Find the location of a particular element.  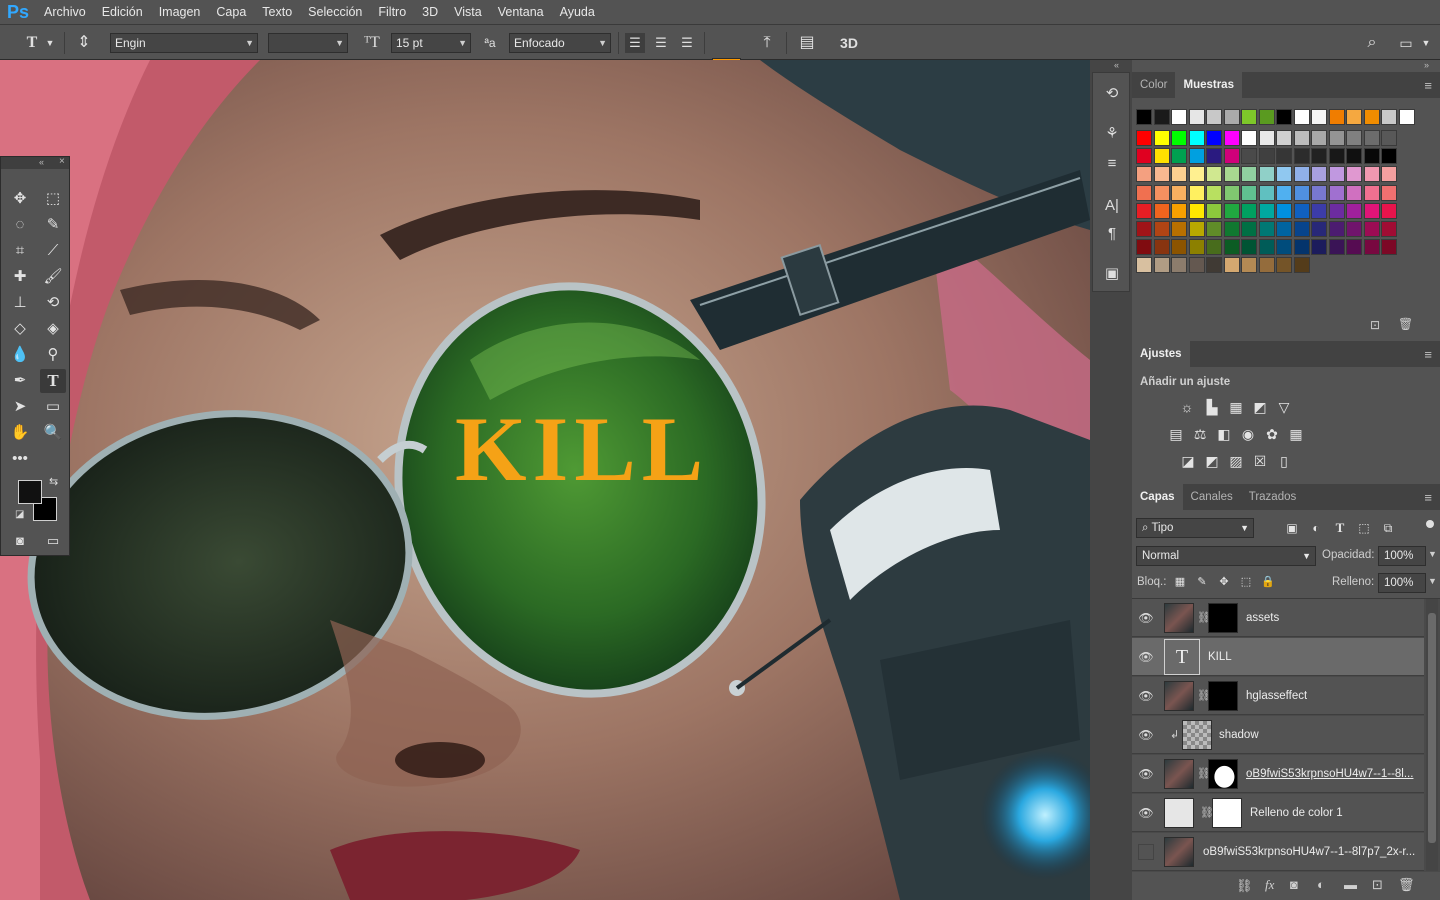

eyedropper-tool-icon: ⟋ is located at coordinates (53, 251).